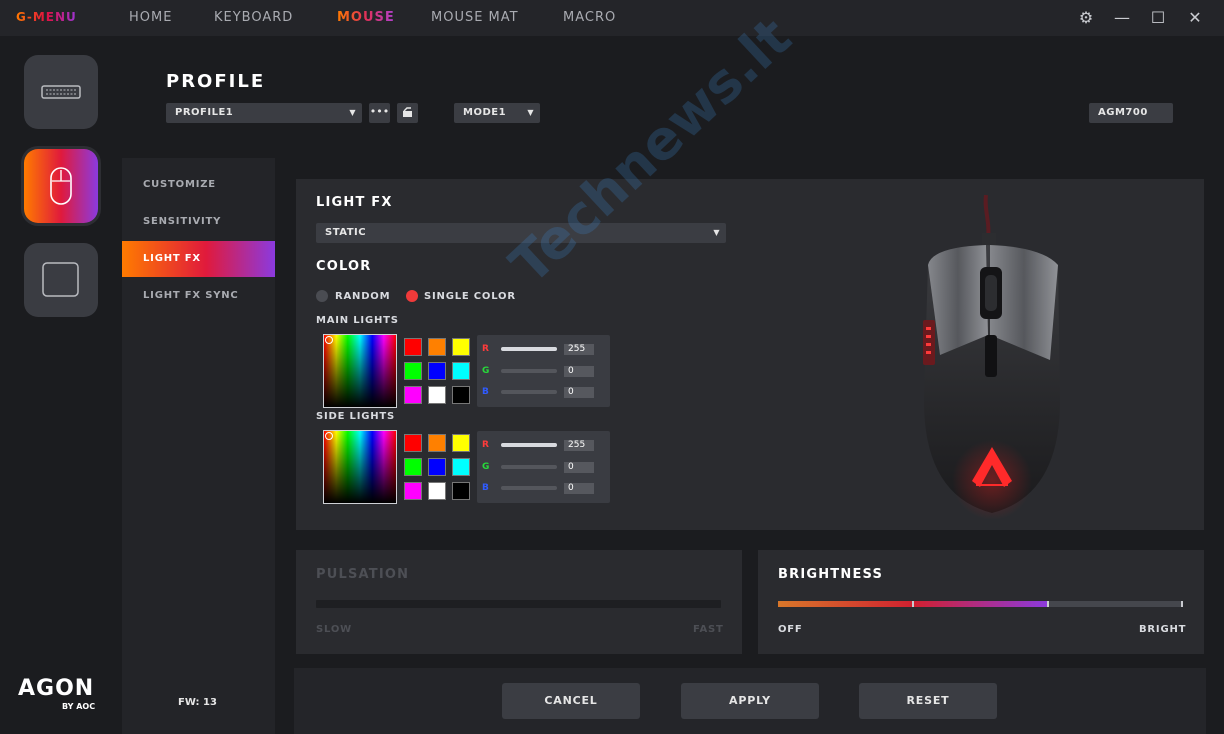  I want to click on main-g-slider, so click(529, 371).